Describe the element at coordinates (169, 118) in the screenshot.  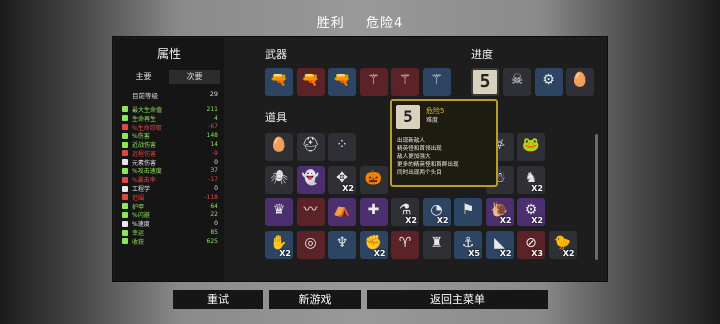
I see `stat-row: 生命再生 4` at that location.